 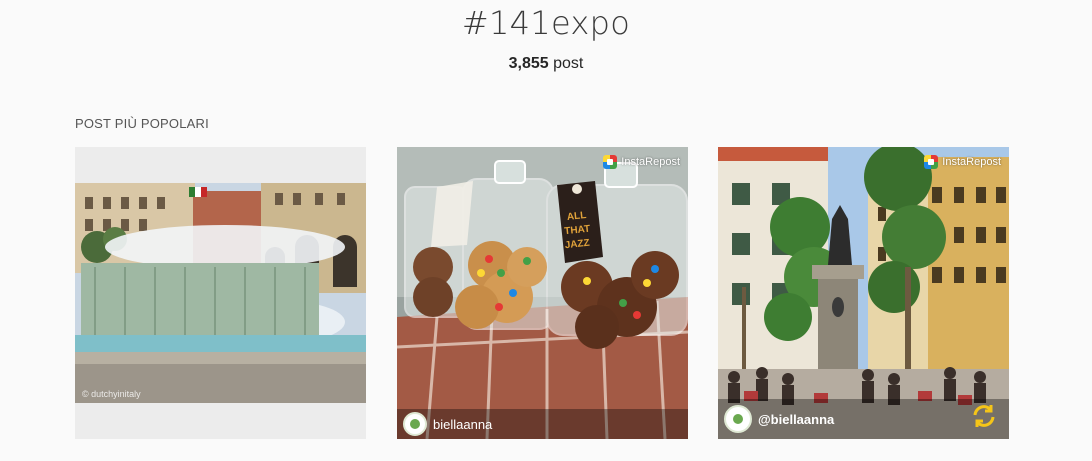 I want to click on post-count-label: post, so click(x=566, y=63).